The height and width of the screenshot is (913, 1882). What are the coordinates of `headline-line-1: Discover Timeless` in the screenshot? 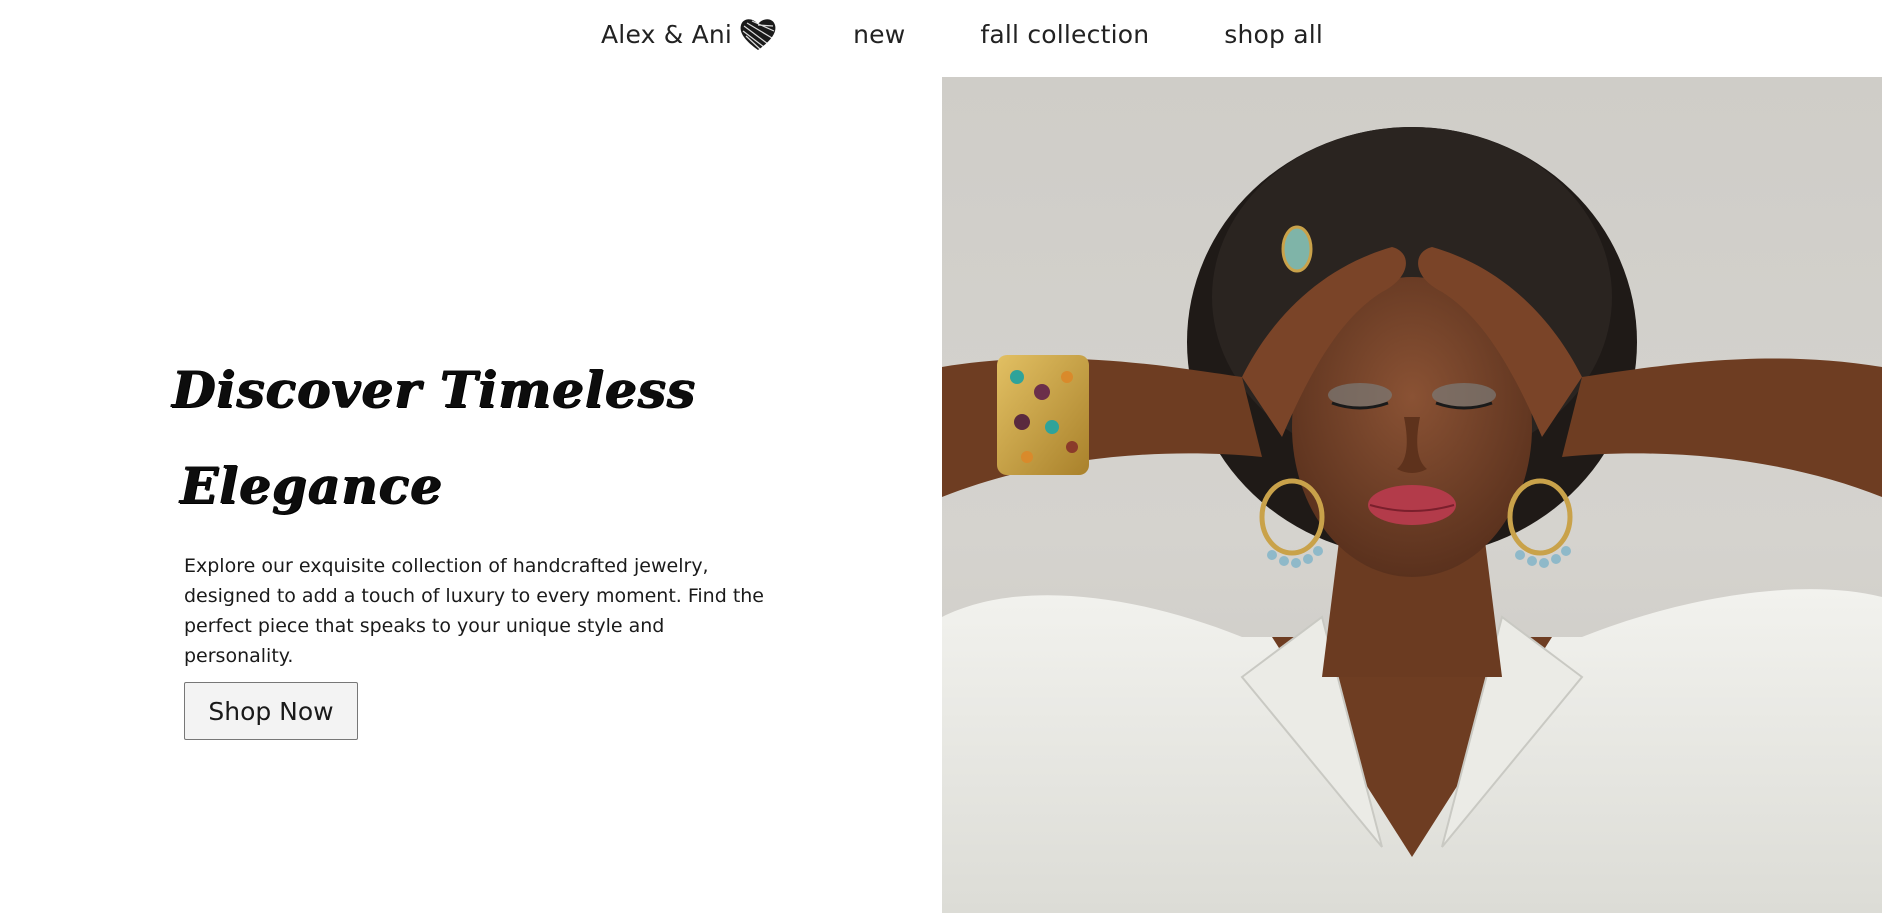 It's located at (434, 389).